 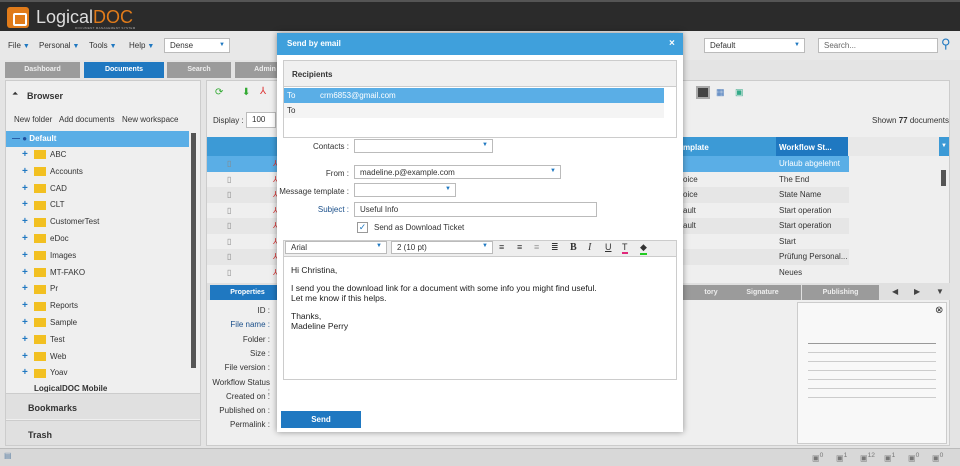 What do you see at coordinates (8, 455) in the screenshot?
I see `notes-icon: ▤` at bounding box center [8, 455].